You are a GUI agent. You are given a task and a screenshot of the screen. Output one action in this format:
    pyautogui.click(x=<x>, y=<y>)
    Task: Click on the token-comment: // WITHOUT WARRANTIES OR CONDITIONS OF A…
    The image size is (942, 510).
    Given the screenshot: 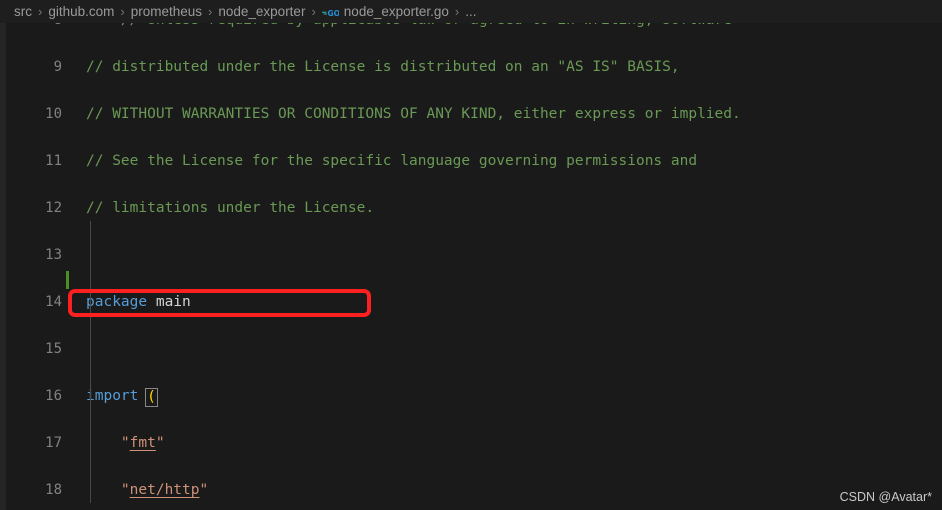 What is the action you would take?
    pyautogui.click(x=413, y=114)
    